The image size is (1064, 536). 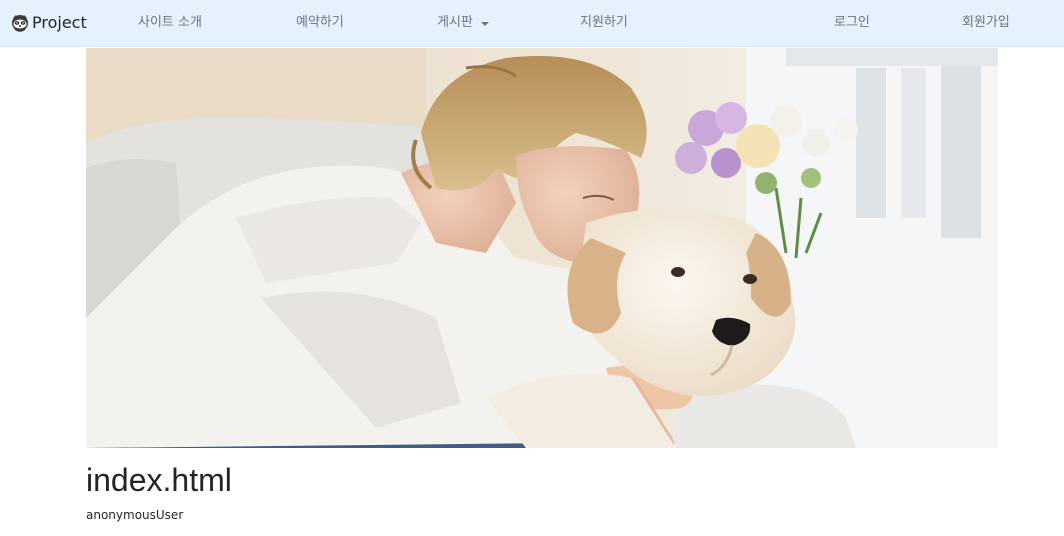 I want to click on nav-board-dropdown: 게시판, so click(x=463, y=23).